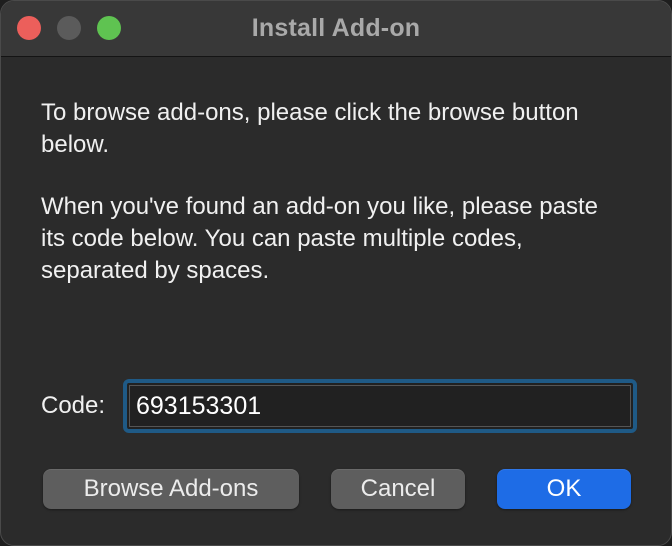  I want to click on code-input, so click(380, 406).